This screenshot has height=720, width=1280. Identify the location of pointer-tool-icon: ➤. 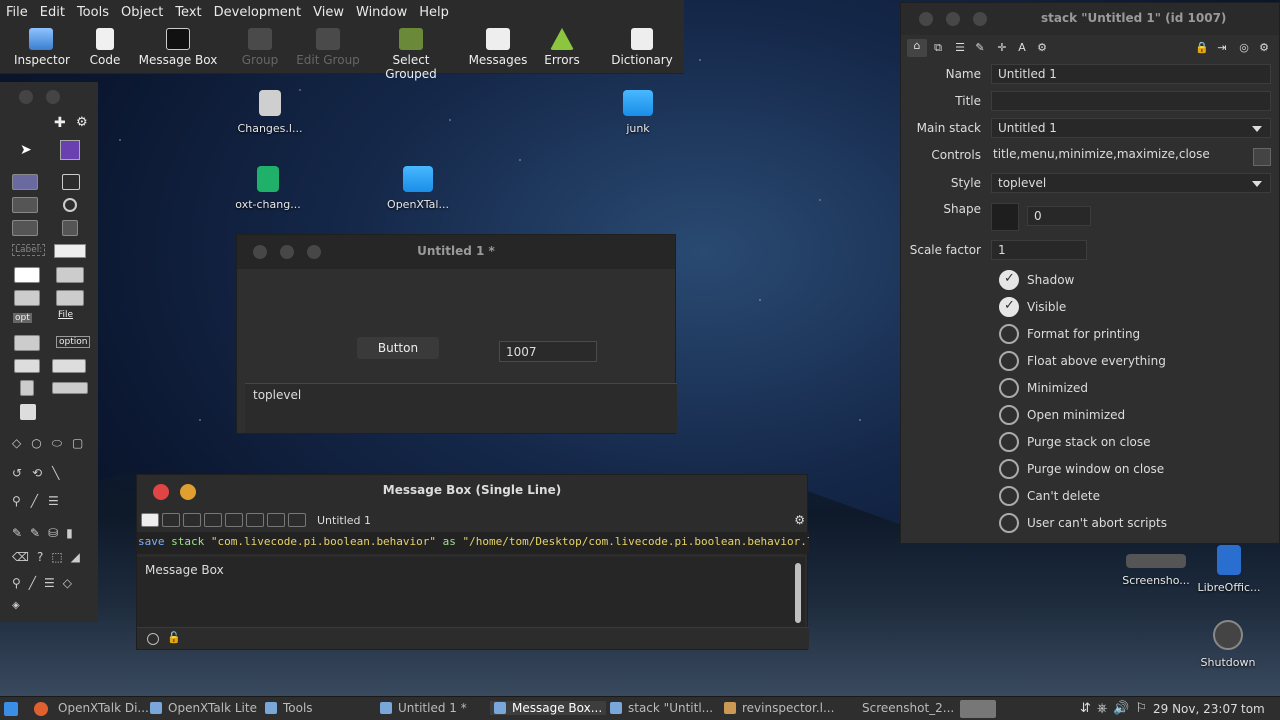
(26, 150).